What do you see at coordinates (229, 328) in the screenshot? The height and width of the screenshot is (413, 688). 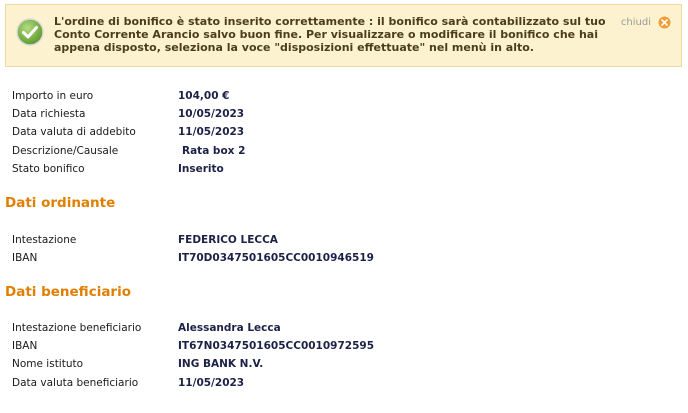 I see `beneficiario-value: Alessandra Lecca` at bounding box center [229, 328].